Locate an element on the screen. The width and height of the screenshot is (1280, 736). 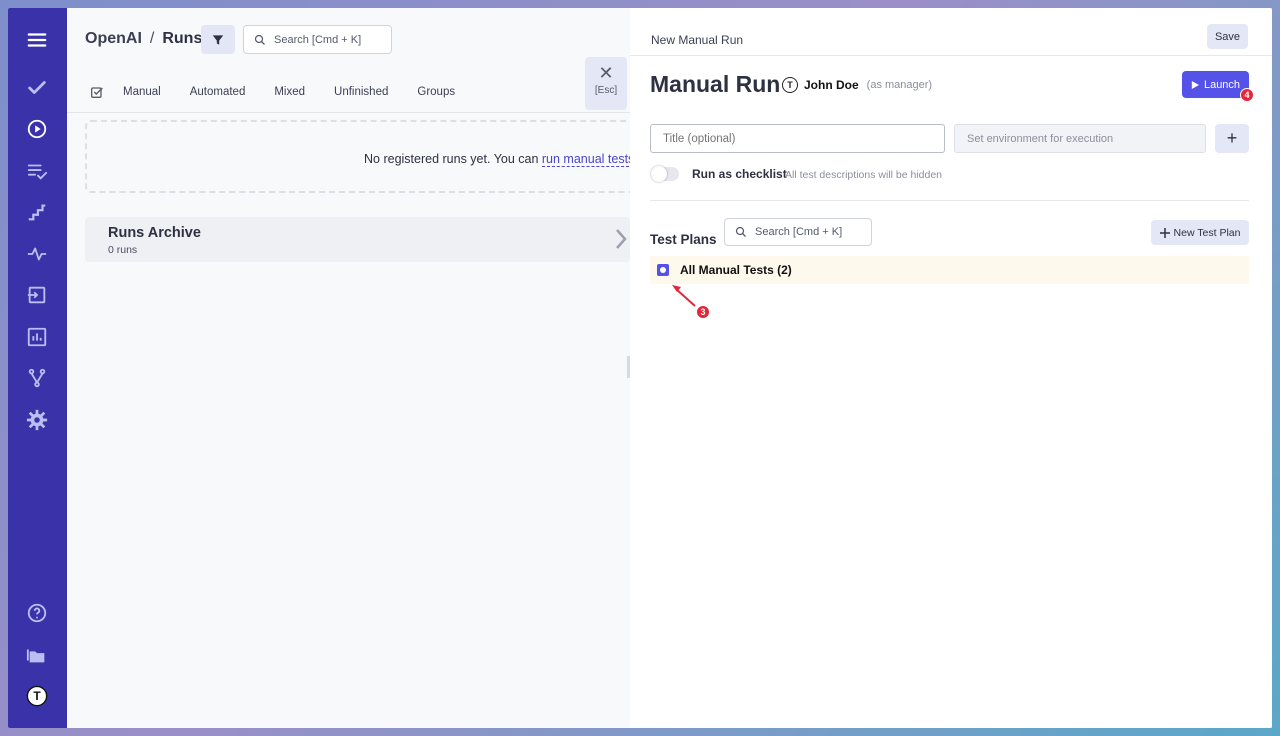
test-plan-row: All Manual Tests (2) is located at coordinates (949, 270).